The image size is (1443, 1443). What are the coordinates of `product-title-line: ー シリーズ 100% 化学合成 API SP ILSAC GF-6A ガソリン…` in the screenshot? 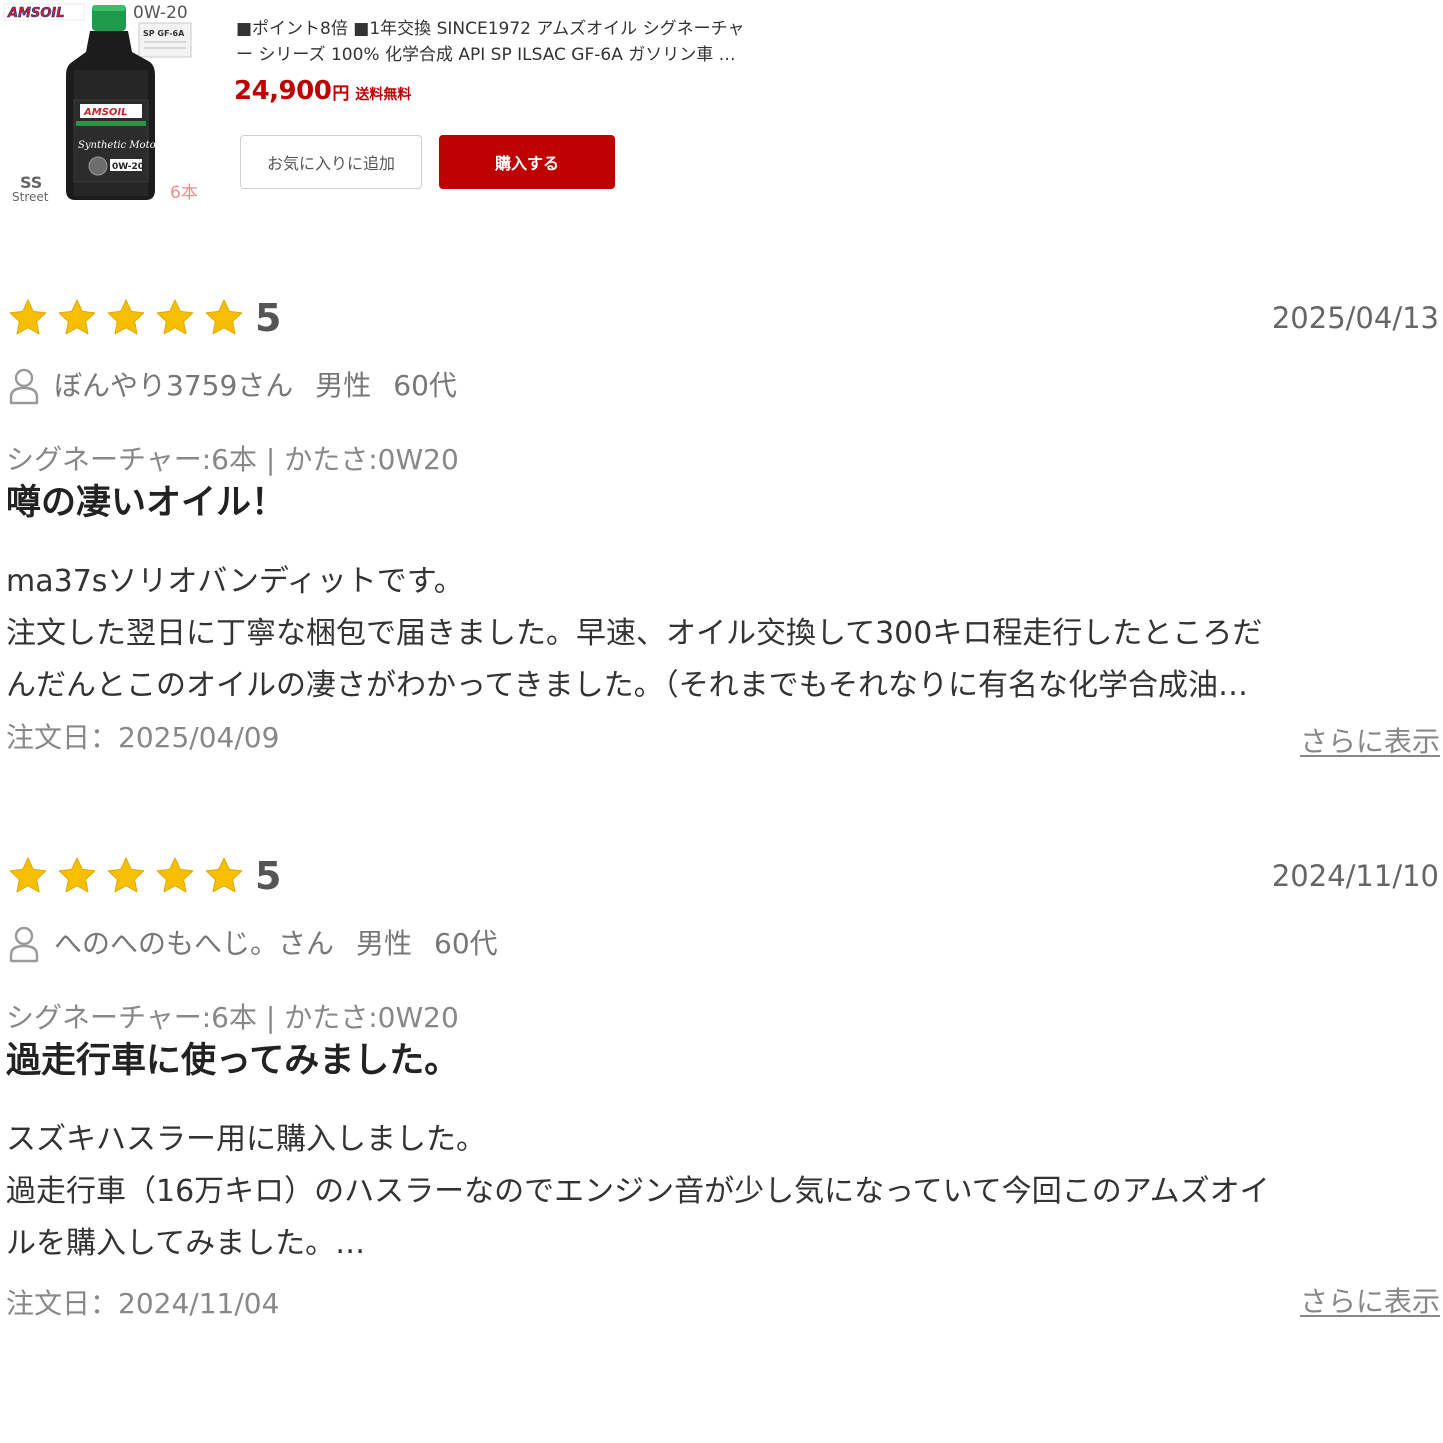 It's located at (486, 55).